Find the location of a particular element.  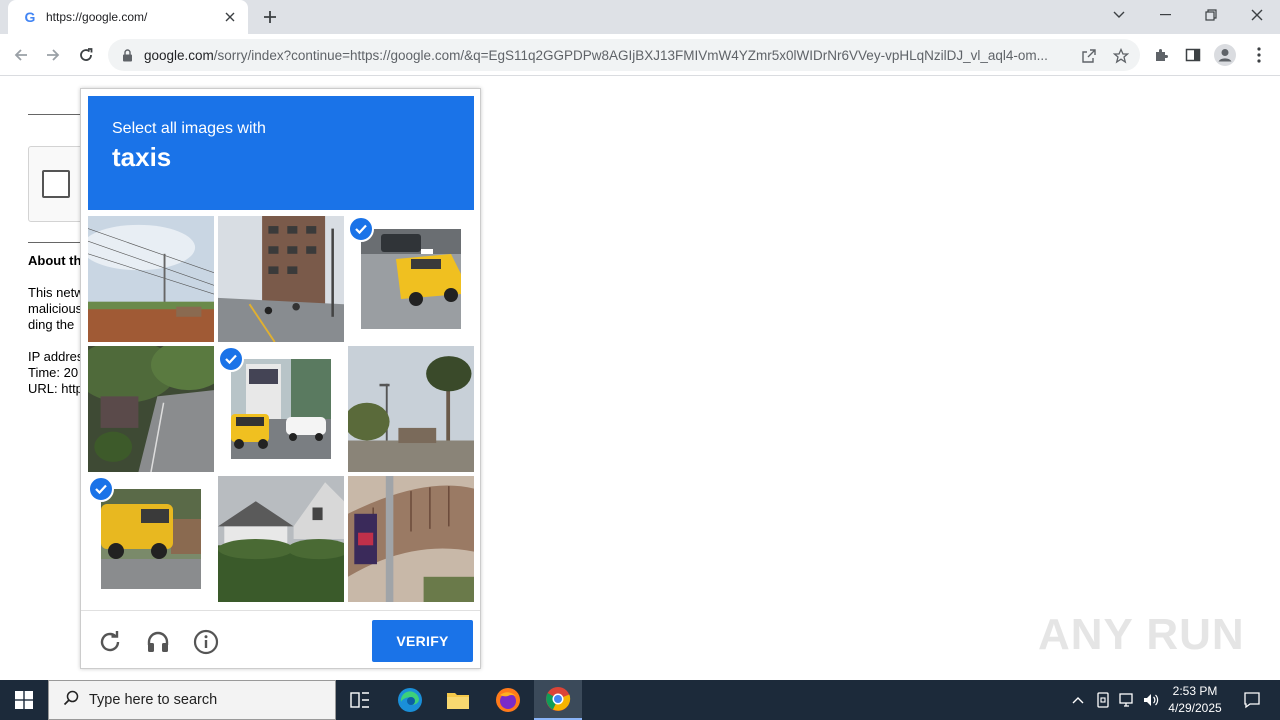

search-placeholder: Type here to search is located at coordinates (153, 700).